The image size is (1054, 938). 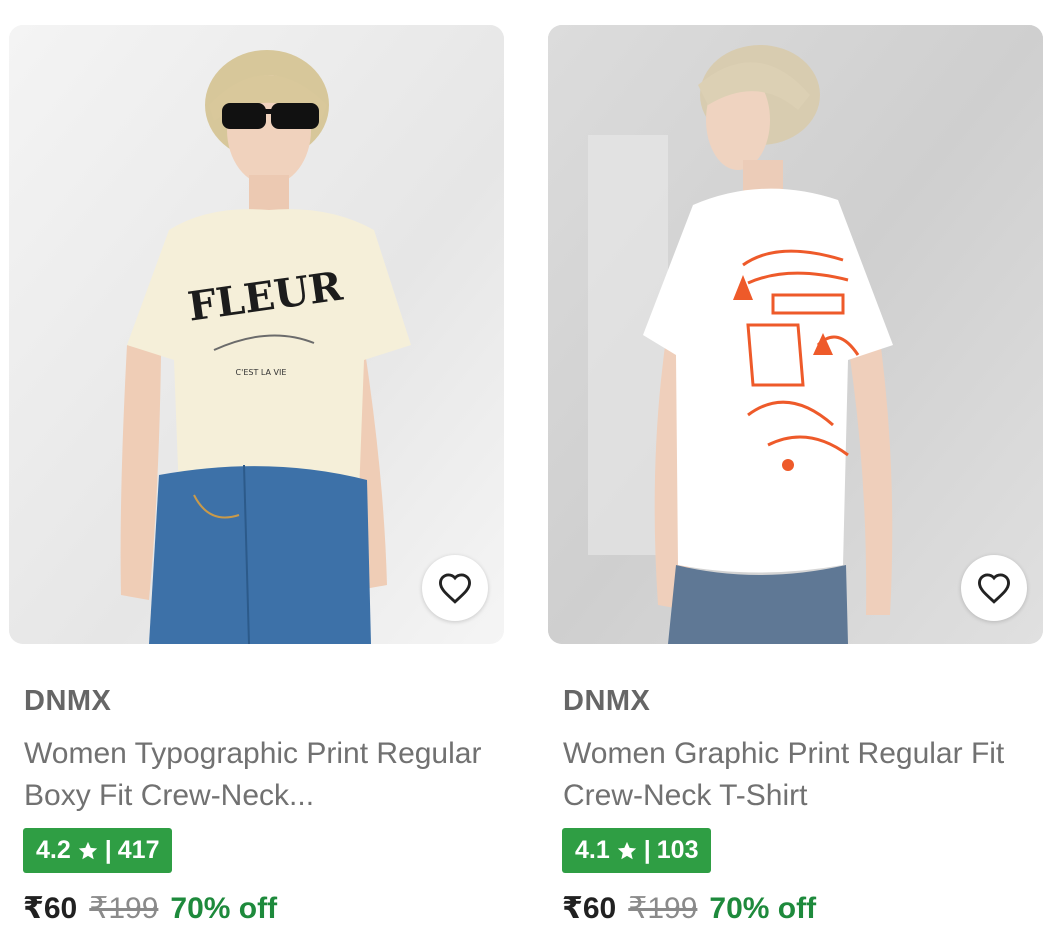 I want to click on review-count: 103, so click(x=677, y=850).